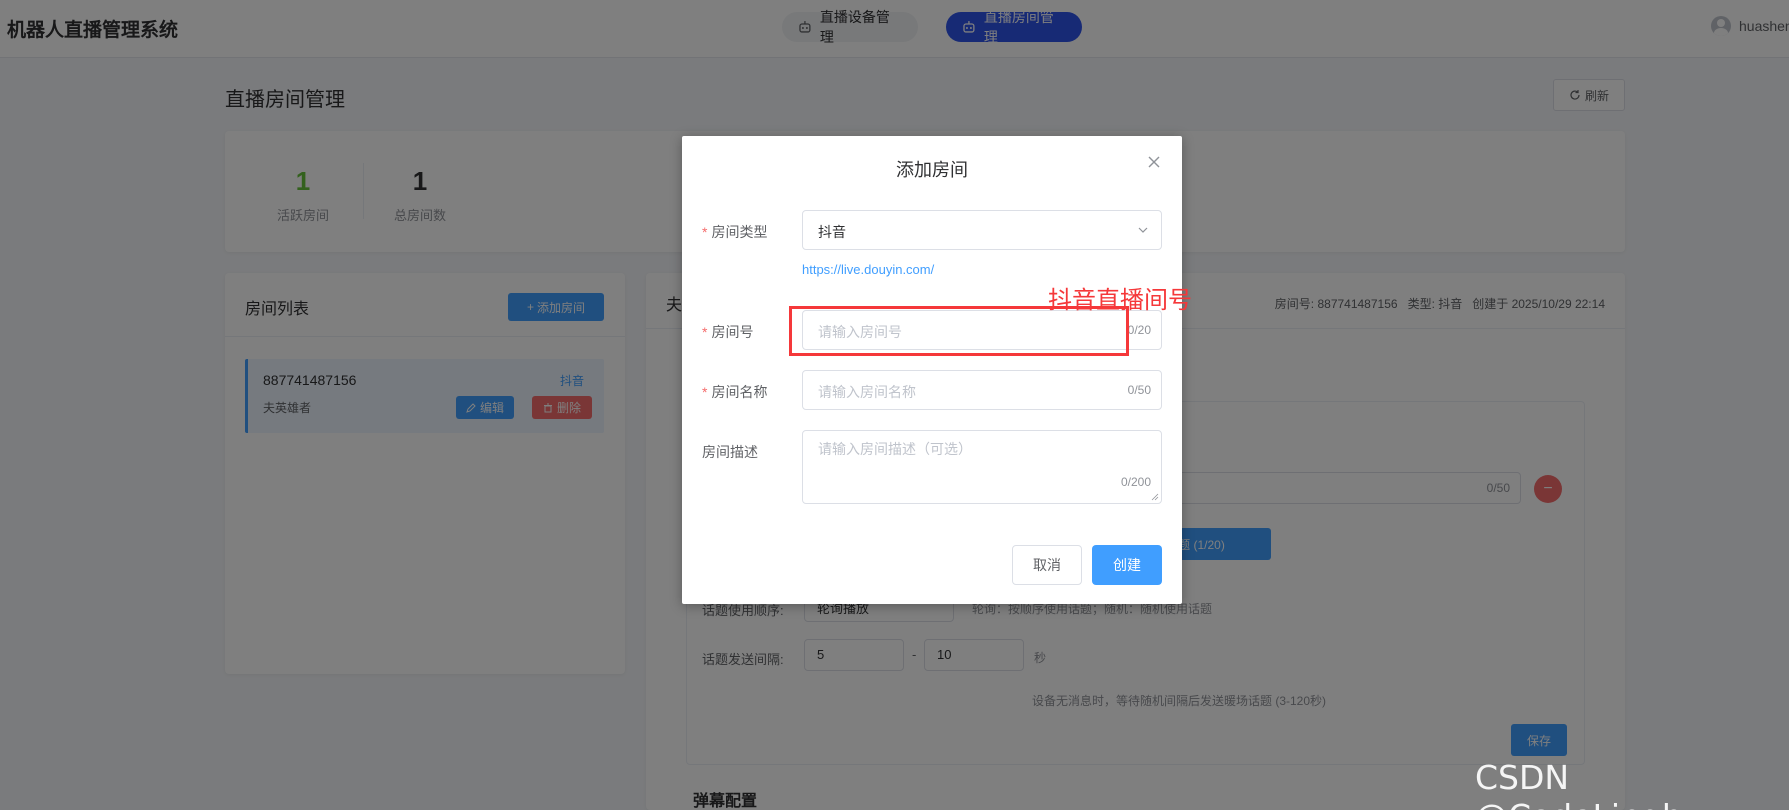  I want to click on room-desc-counter: 0/200, so click(1135, 482).